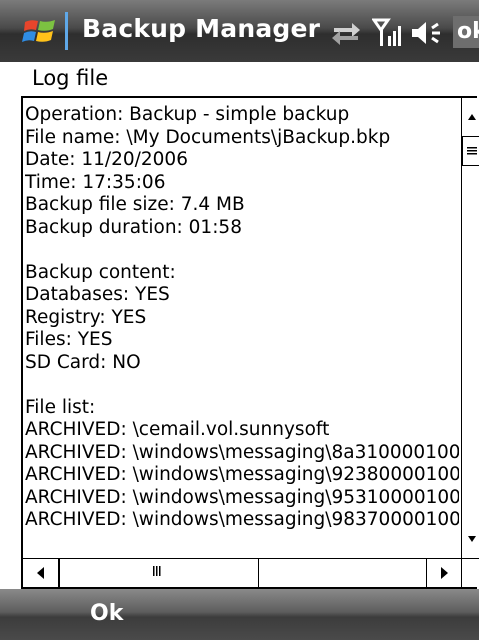 The image size is (479, 640). Describe the element at coordinates (97, 294) in the screenshot. I see `log-line: Databases: YES` at that location.